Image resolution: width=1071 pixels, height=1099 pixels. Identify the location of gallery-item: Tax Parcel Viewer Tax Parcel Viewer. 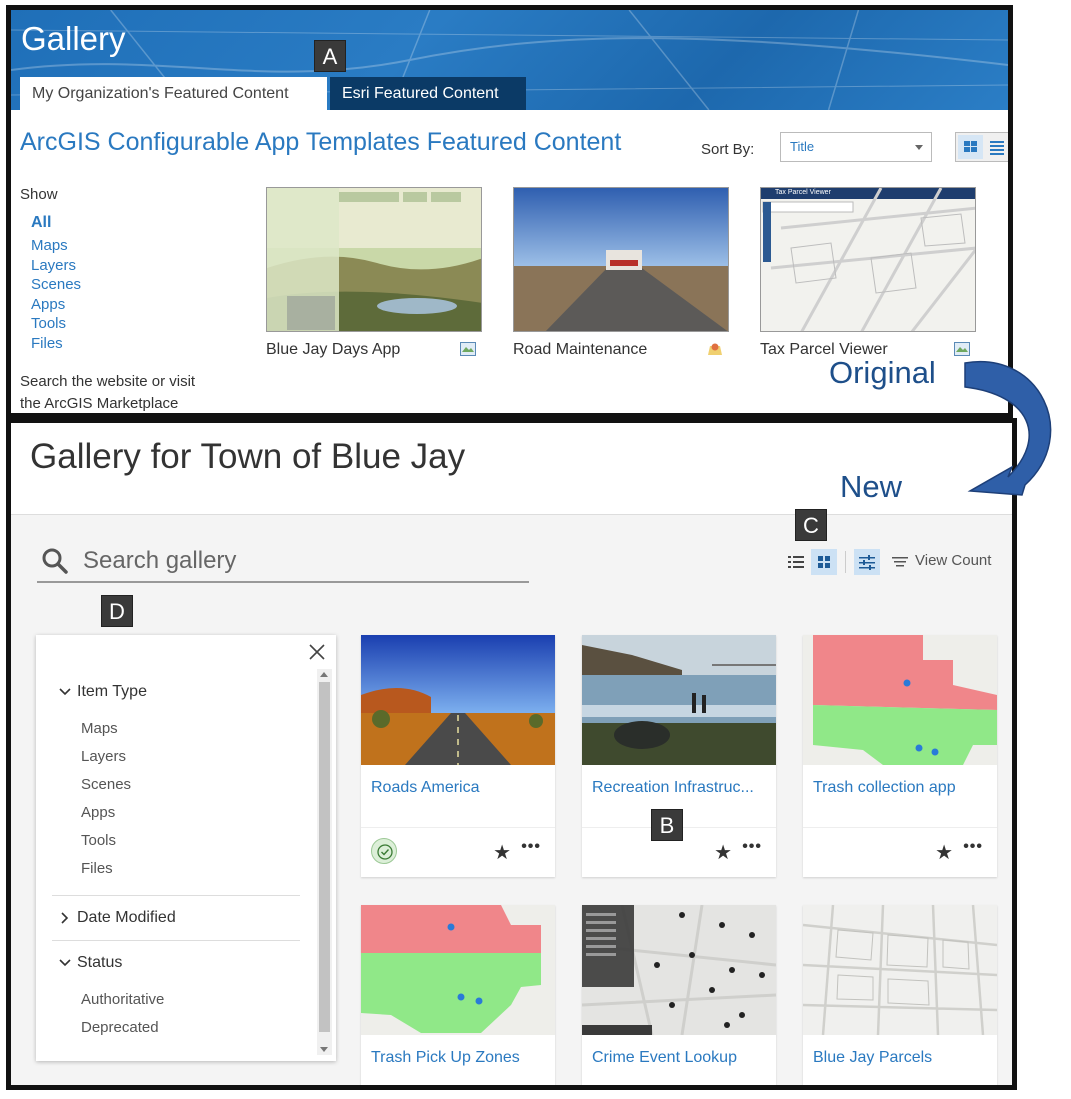
(868, 272).